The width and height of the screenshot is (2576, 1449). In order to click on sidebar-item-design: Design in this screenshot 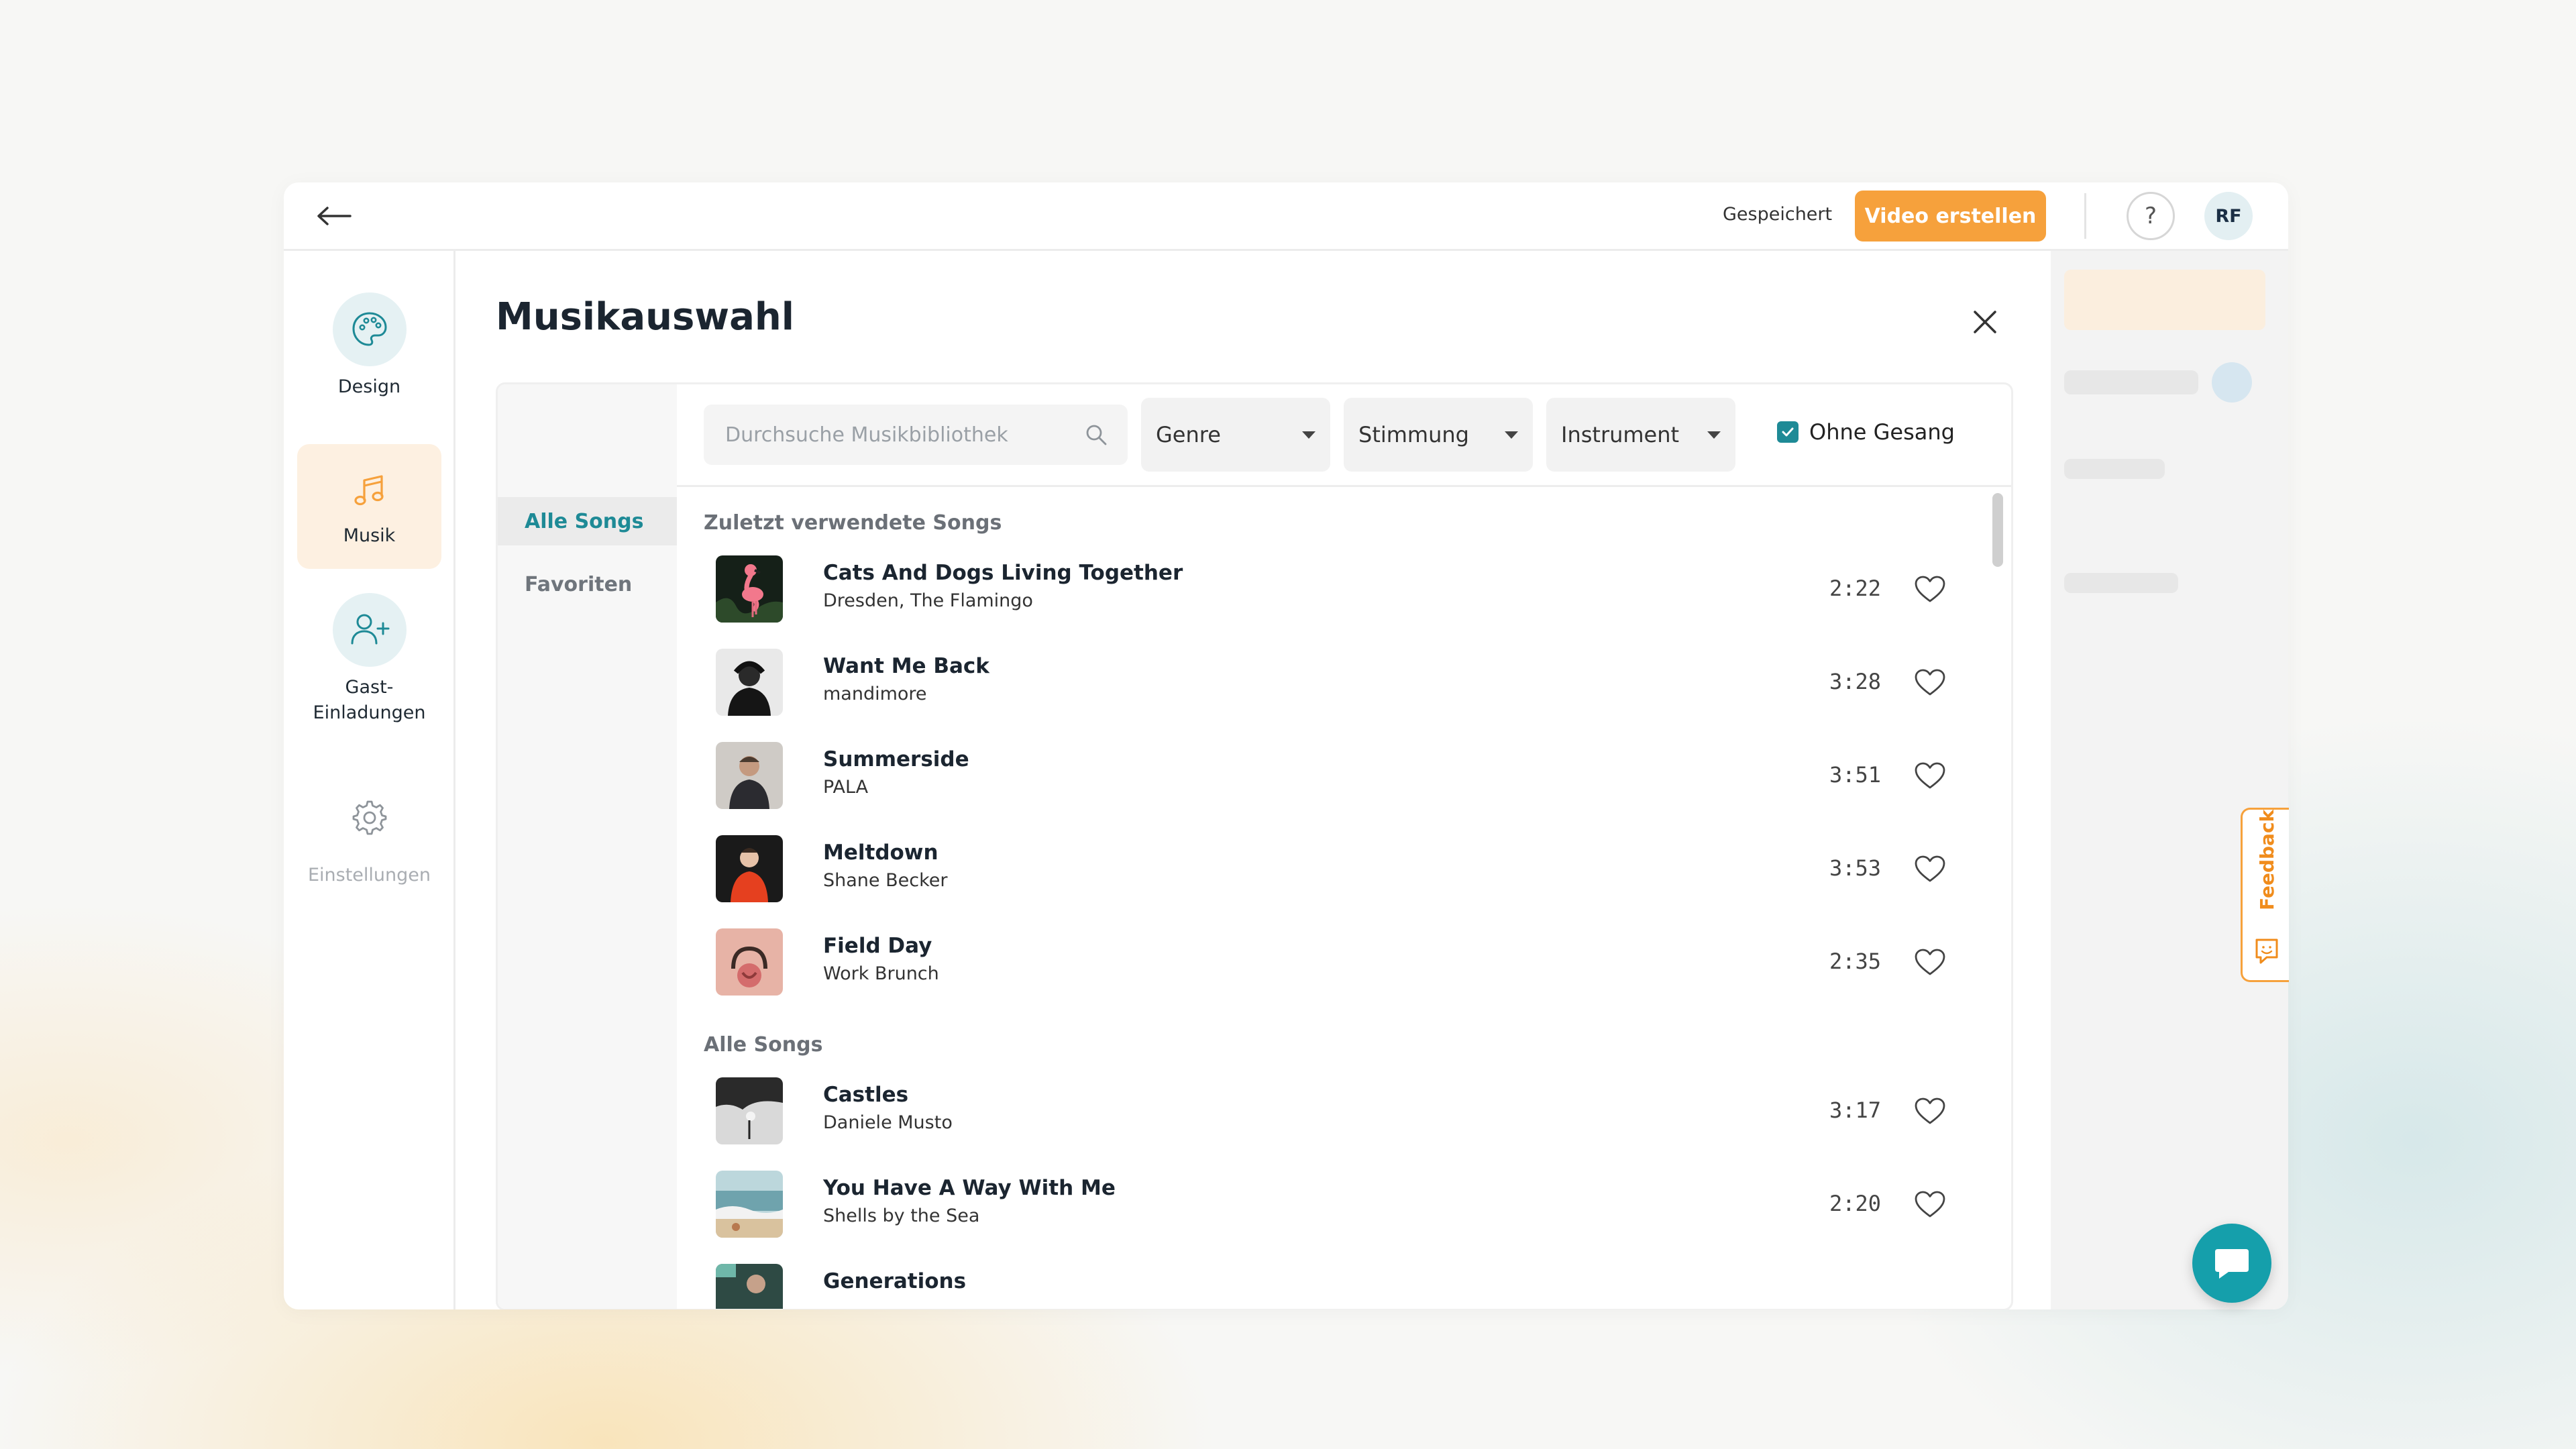, I will do `click(369, 359)`.